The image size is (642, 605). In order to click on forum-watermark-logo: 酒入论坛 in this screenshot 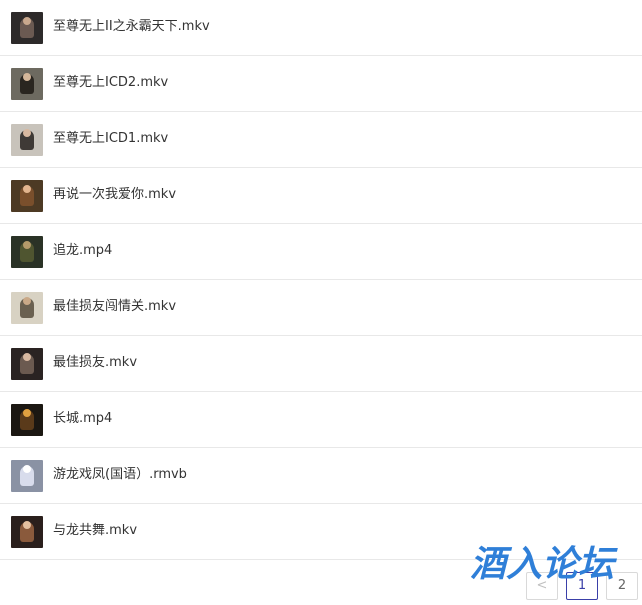, I will do `click(548, 562)`.